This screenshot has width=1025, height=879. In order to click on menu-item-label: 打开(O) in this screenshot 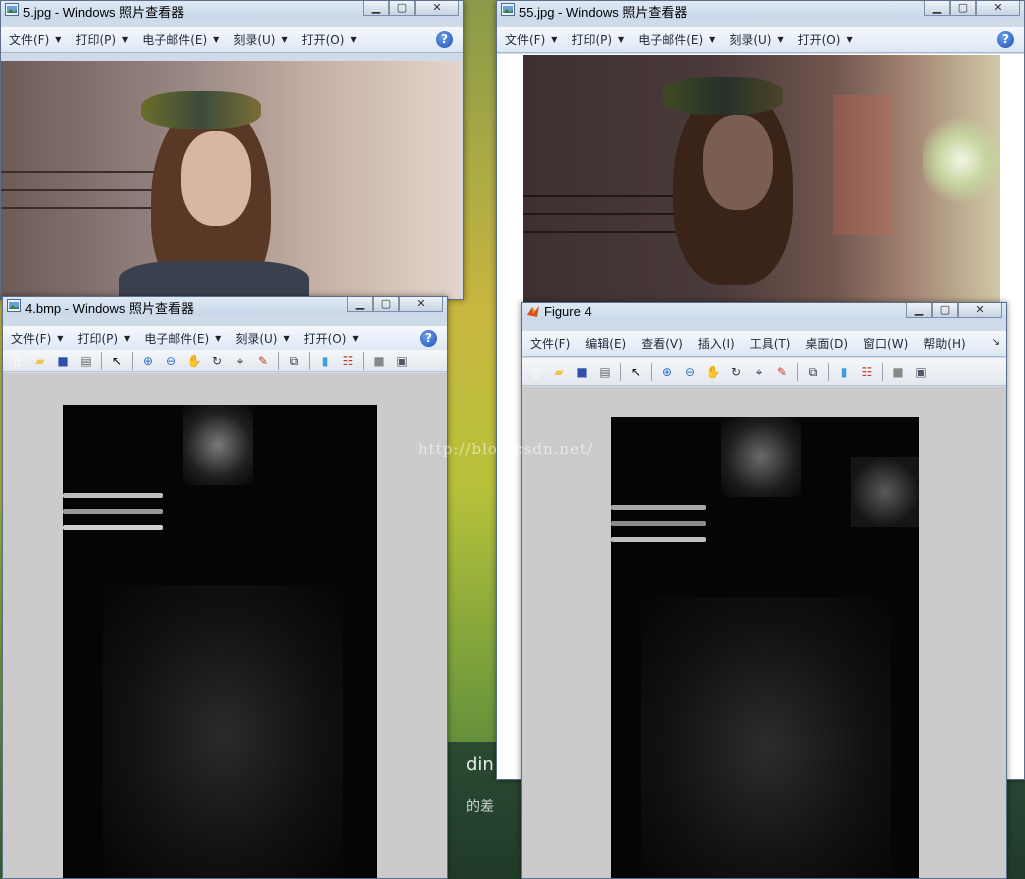, I will do `click(323, 40)`.